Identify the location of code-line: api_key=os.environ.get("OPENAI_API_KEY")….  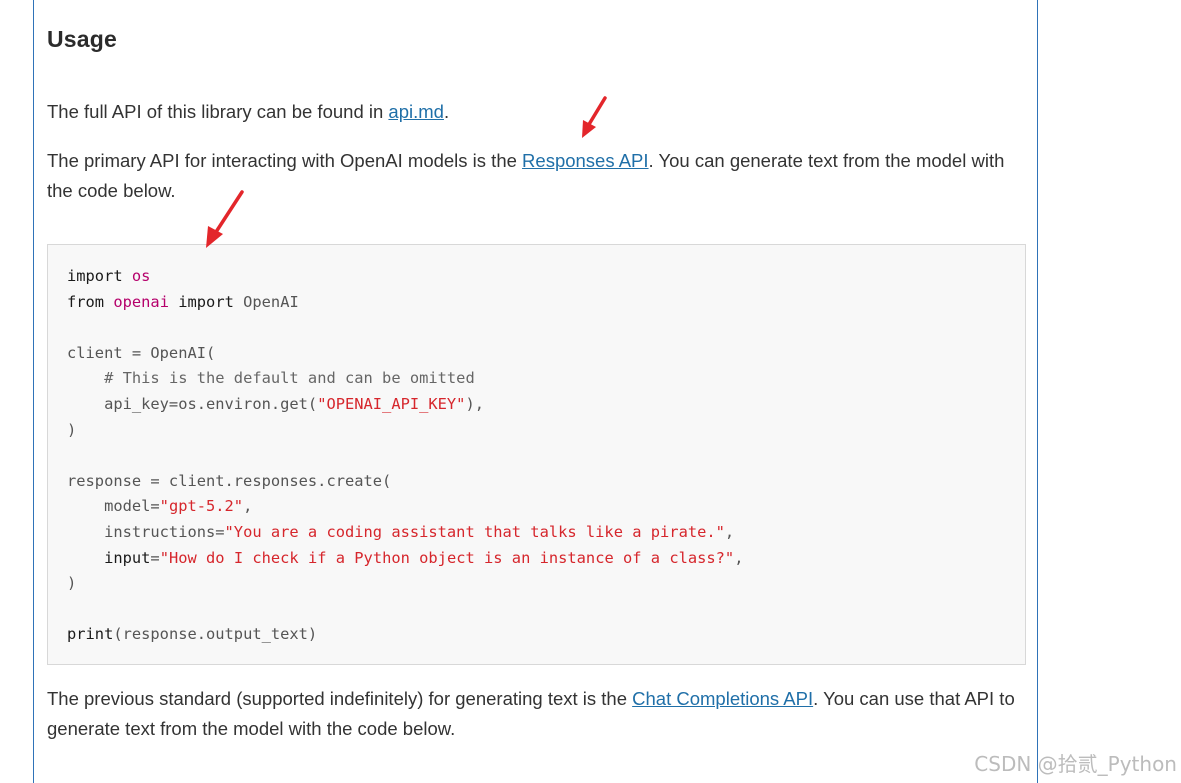
(546, 405).